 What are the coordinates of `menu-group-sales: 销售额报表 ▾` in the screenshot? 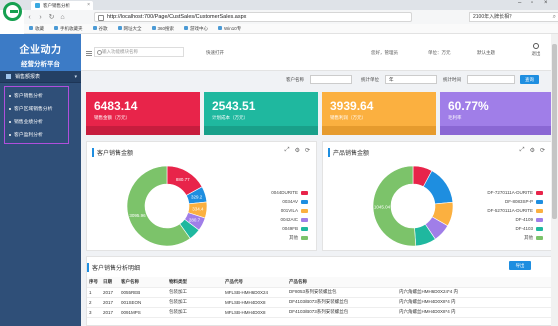 It's located at (40, 77).